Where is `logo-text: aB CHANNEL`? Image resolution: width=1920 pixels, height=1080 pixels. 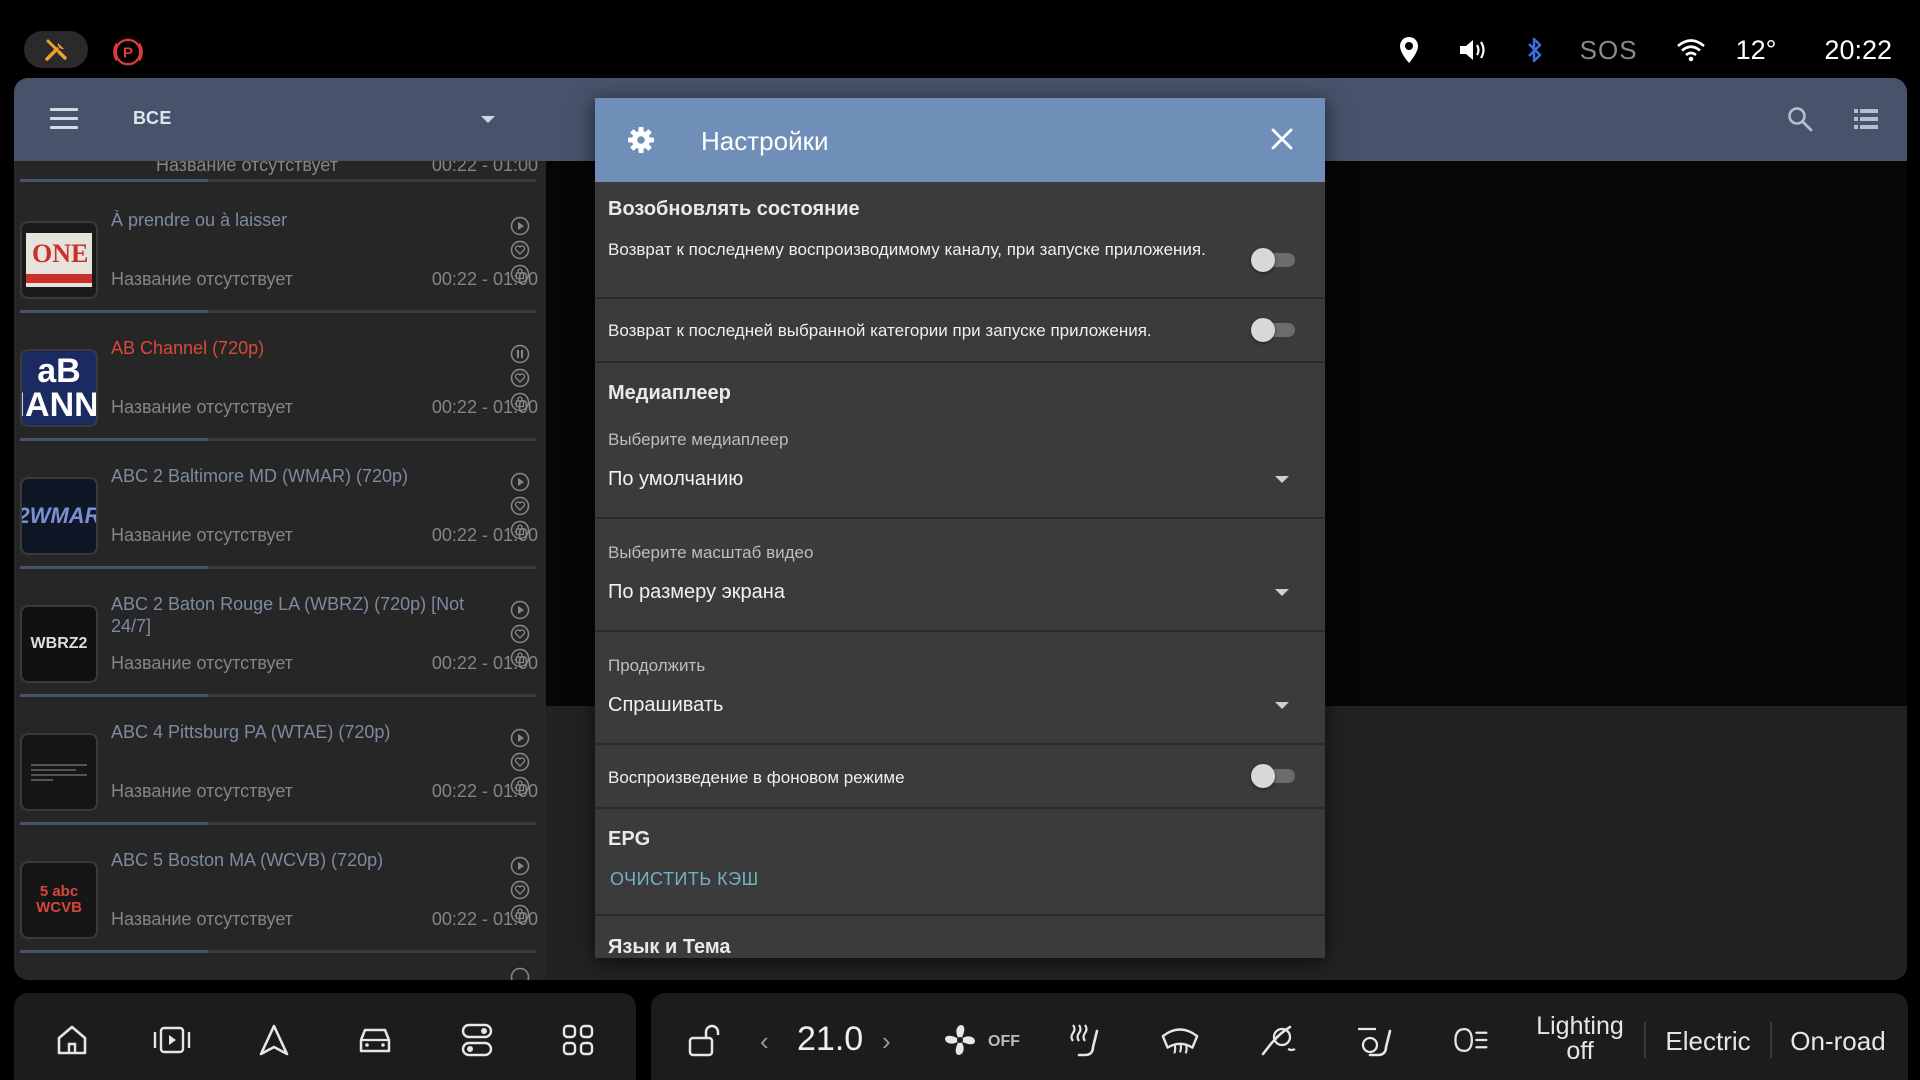
logo-text: aB CHANNEL is located at coordinates (60, 388).